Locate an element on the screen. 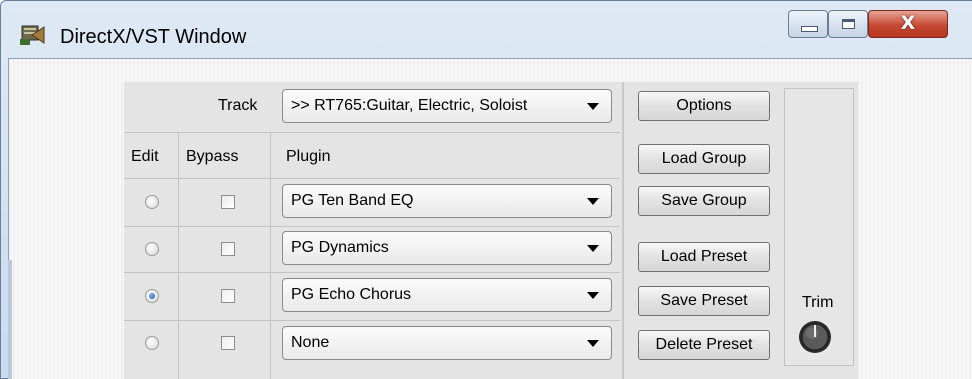  column-header-plugin: Plugin is located at coordinates (308, 156).